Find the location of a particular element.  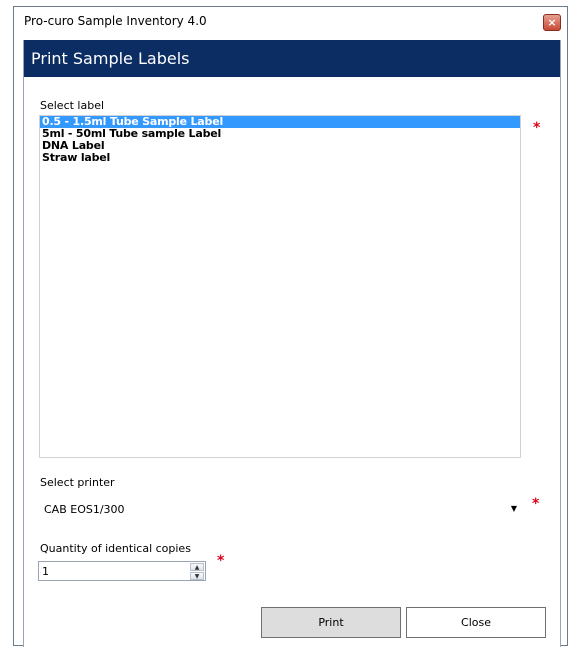

spin-down-icon: ▼ is located at coordinates (197, 576).